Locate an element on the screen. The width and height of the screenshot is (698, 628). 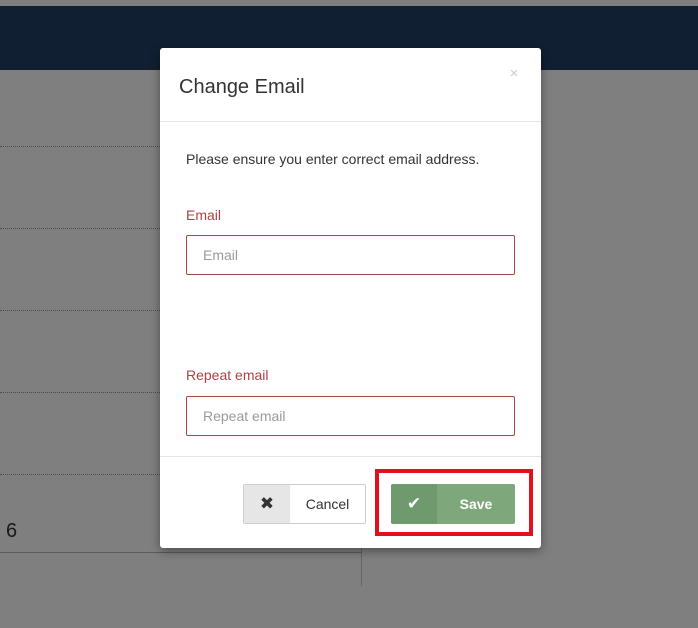
modal-title: Change Email is located at coordinates (242, 87).